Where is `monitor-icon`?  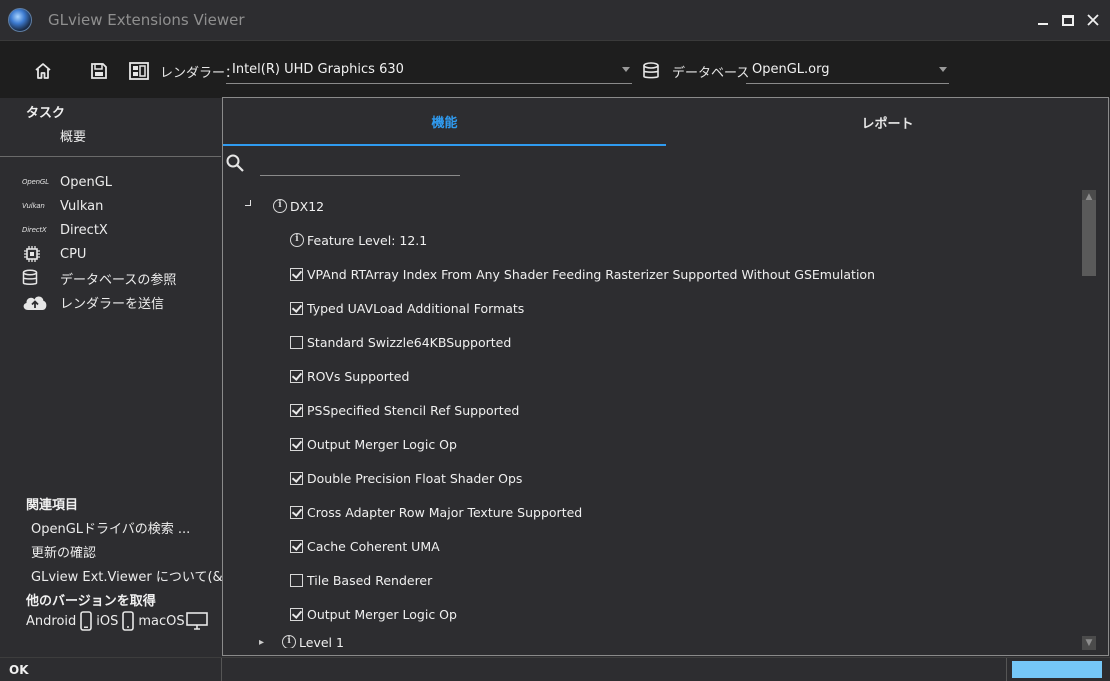
monitor-icon is located at coordinates (196, 621).